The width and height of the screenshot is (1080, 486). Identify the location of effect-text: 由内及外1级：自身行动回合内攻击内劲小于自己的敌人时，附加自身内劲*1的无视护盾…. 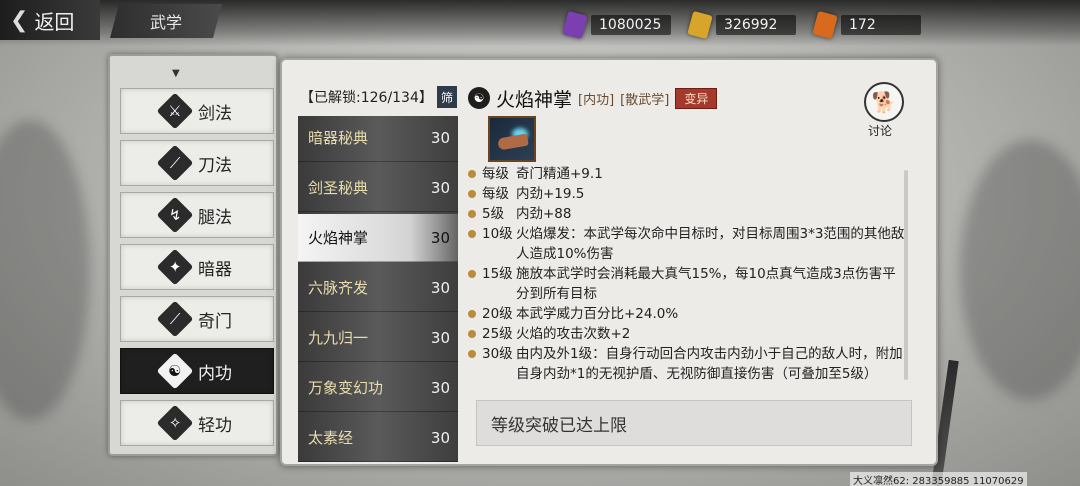
(709, 364).